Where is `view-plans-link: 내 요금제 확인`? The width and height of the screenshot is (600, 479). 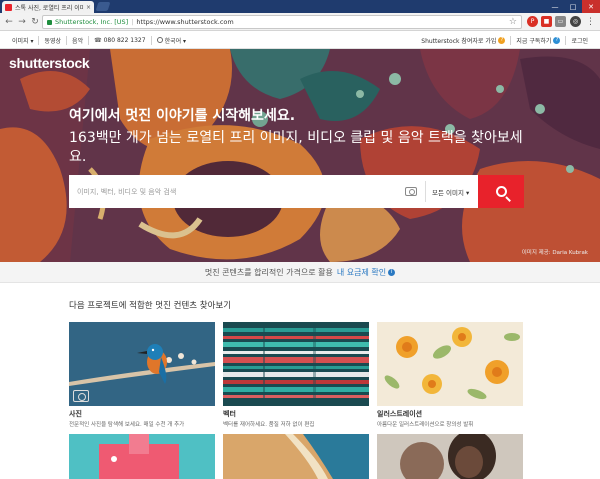
view-plans-link: 내 요금제 확인 is located at coordinates (361, 272).